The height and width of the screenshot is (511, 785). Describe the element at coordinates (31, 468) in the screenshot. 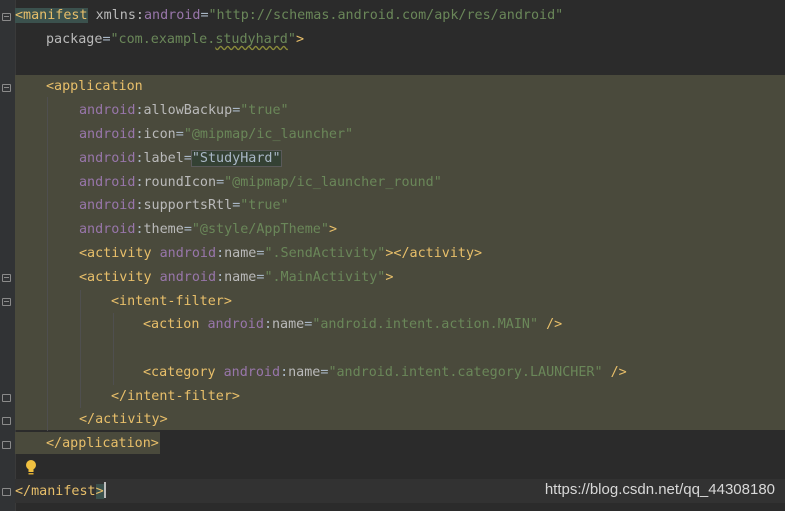

I see `lightbulb-icon` at that location.